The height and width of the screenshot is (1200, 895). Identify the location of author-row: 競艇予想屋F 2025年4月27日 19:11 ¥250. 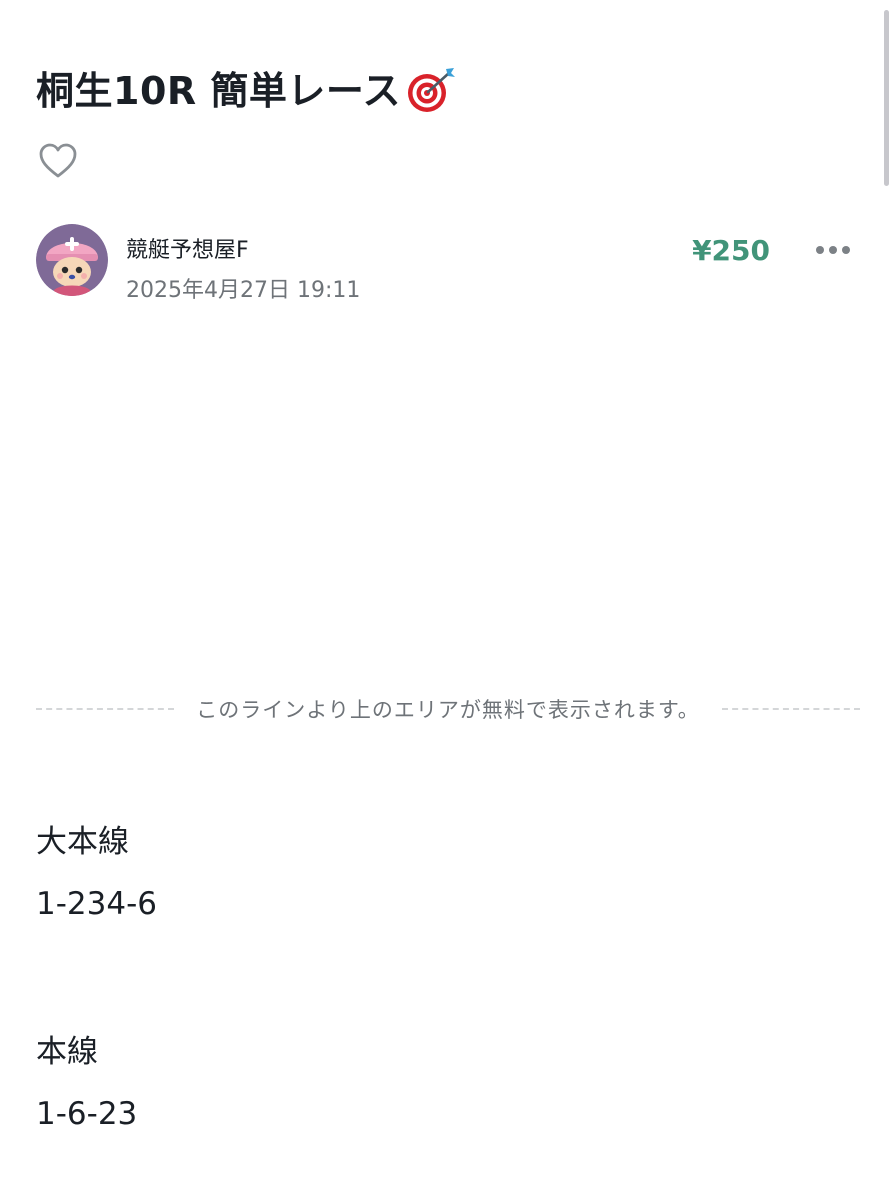
(446, 263).